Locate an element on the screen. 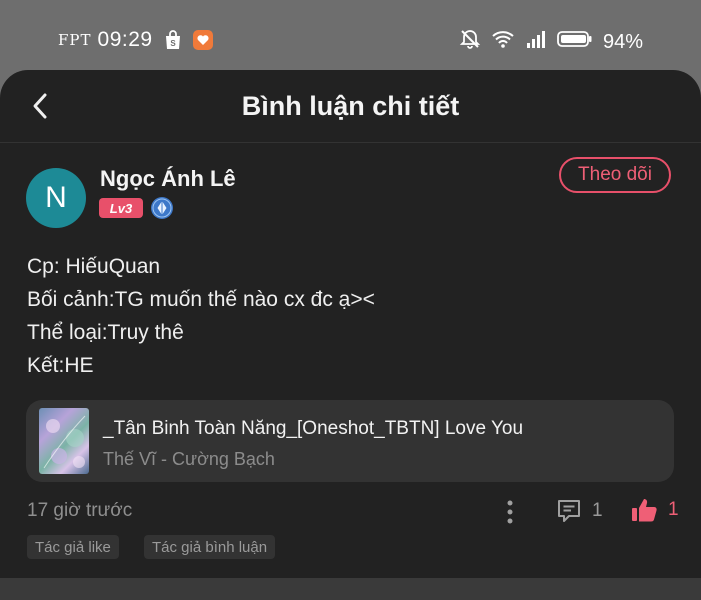  avatar: N is located at coordinates (56, 198).